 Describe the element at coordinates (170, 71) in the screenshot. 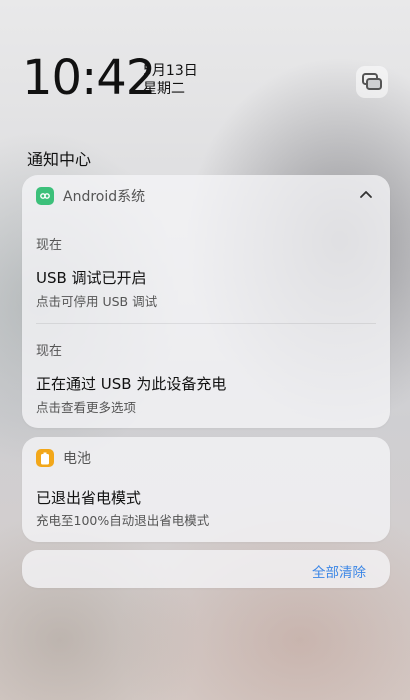

I see `date: 5月13日` at that location.